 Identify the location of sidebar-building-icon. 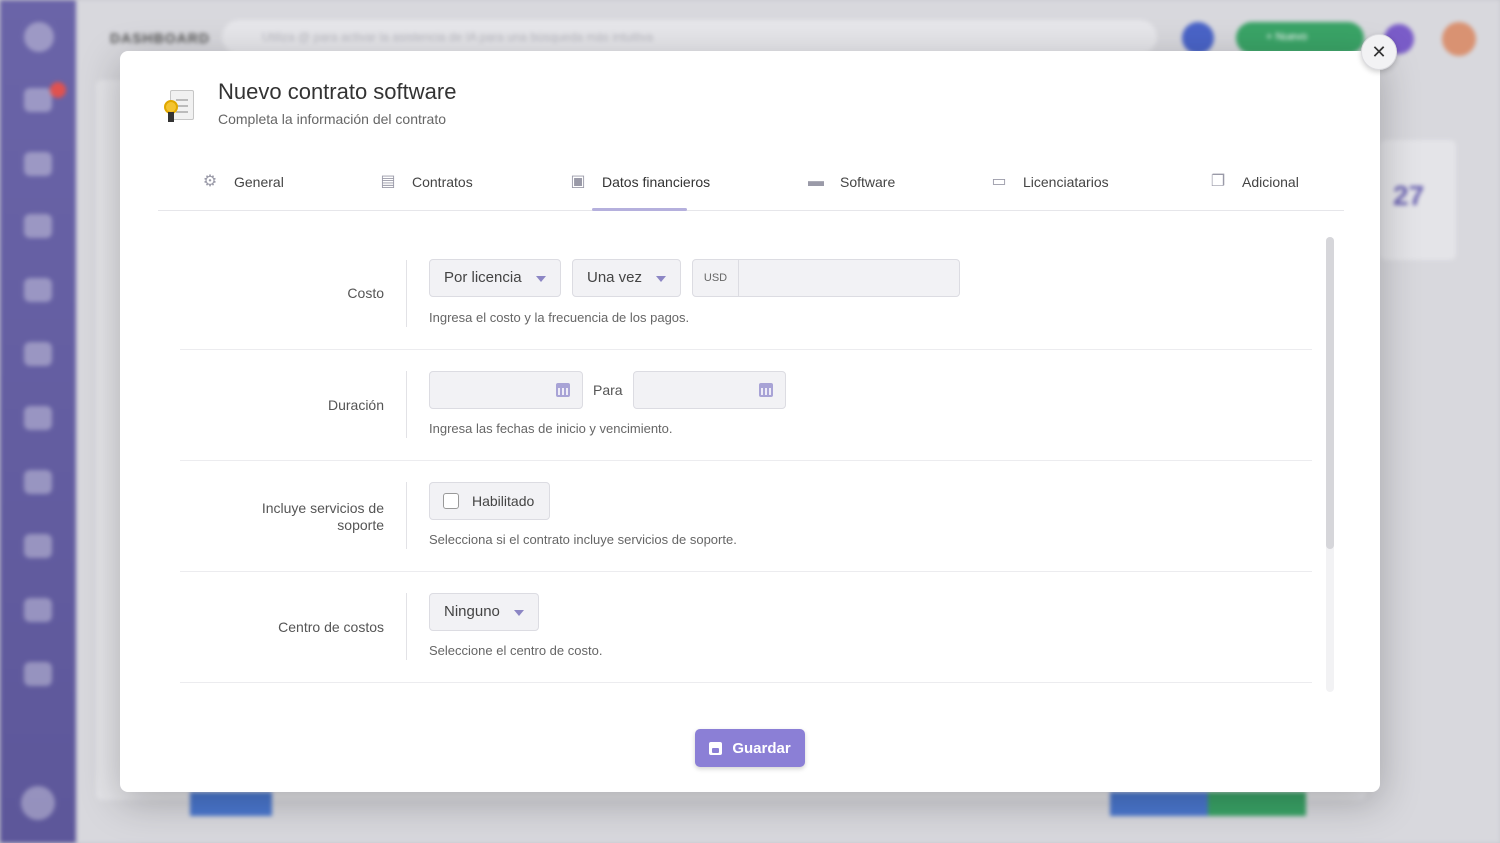
(38, 226).